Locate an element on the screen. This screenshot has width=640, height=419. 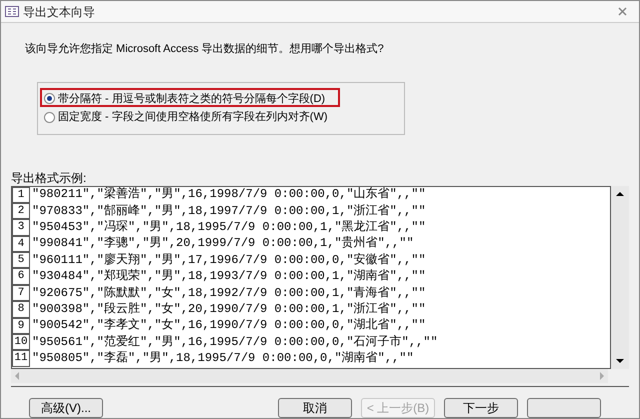
line-number: 9 is located at coordinates (21, 326).